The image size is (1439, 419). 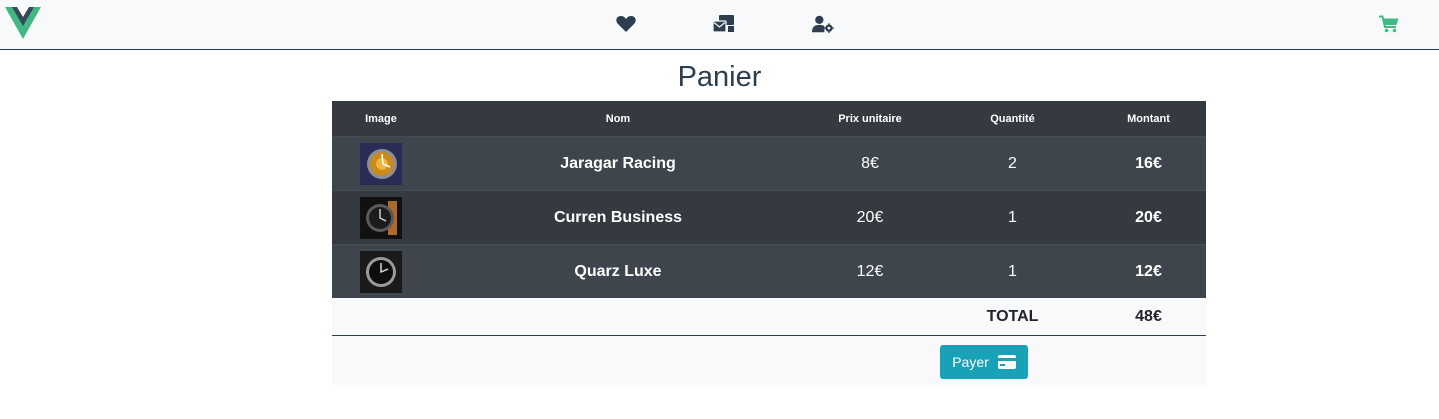 What do you see at coordinates (870, 163) in the screenshot?
I see `unit-price: 8€` at bounding box center [870, 163].